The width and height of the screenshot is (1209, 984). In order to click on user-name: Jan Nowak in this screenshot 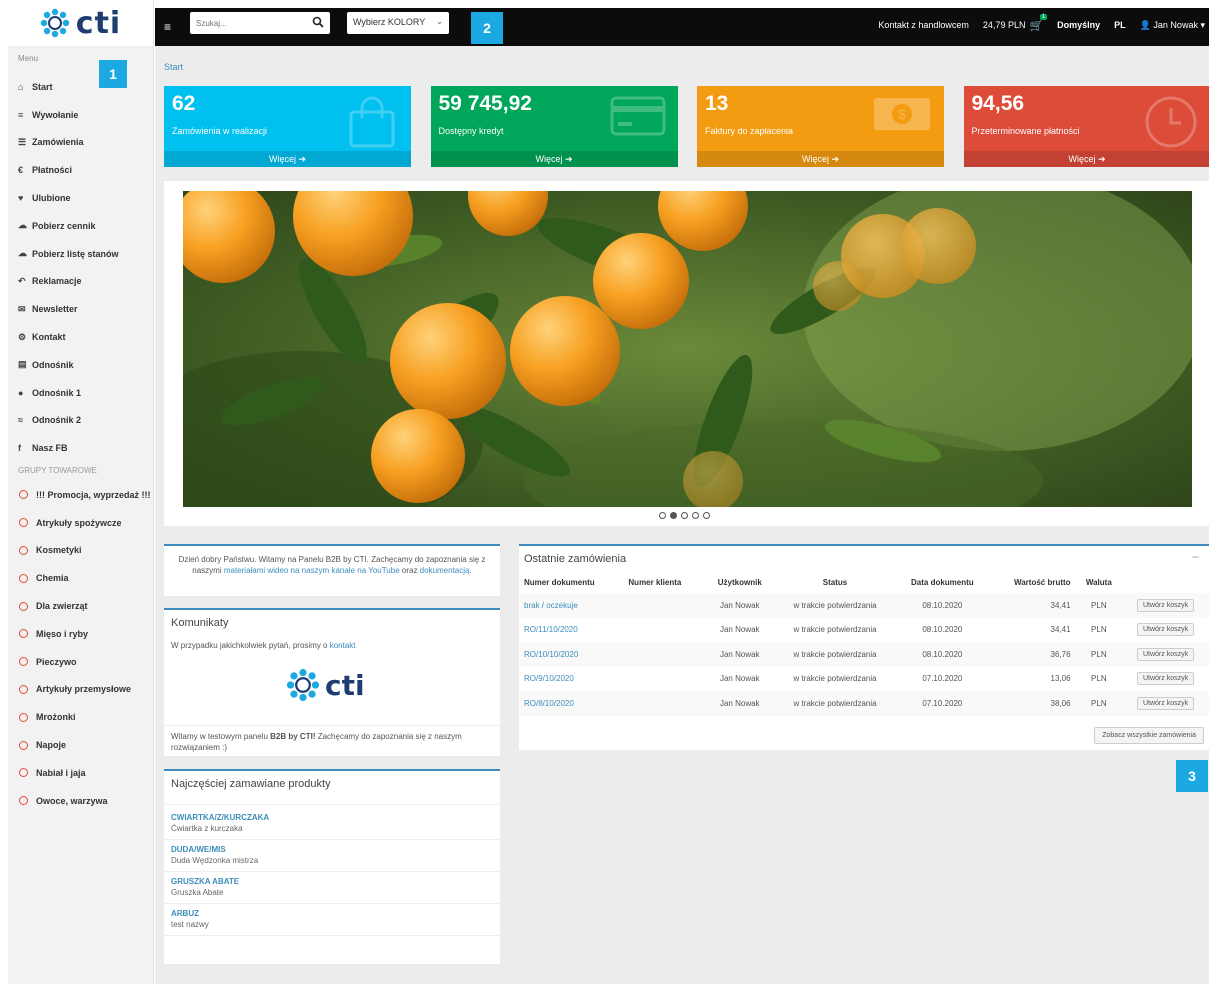, I will do `click(1175, 24)`.